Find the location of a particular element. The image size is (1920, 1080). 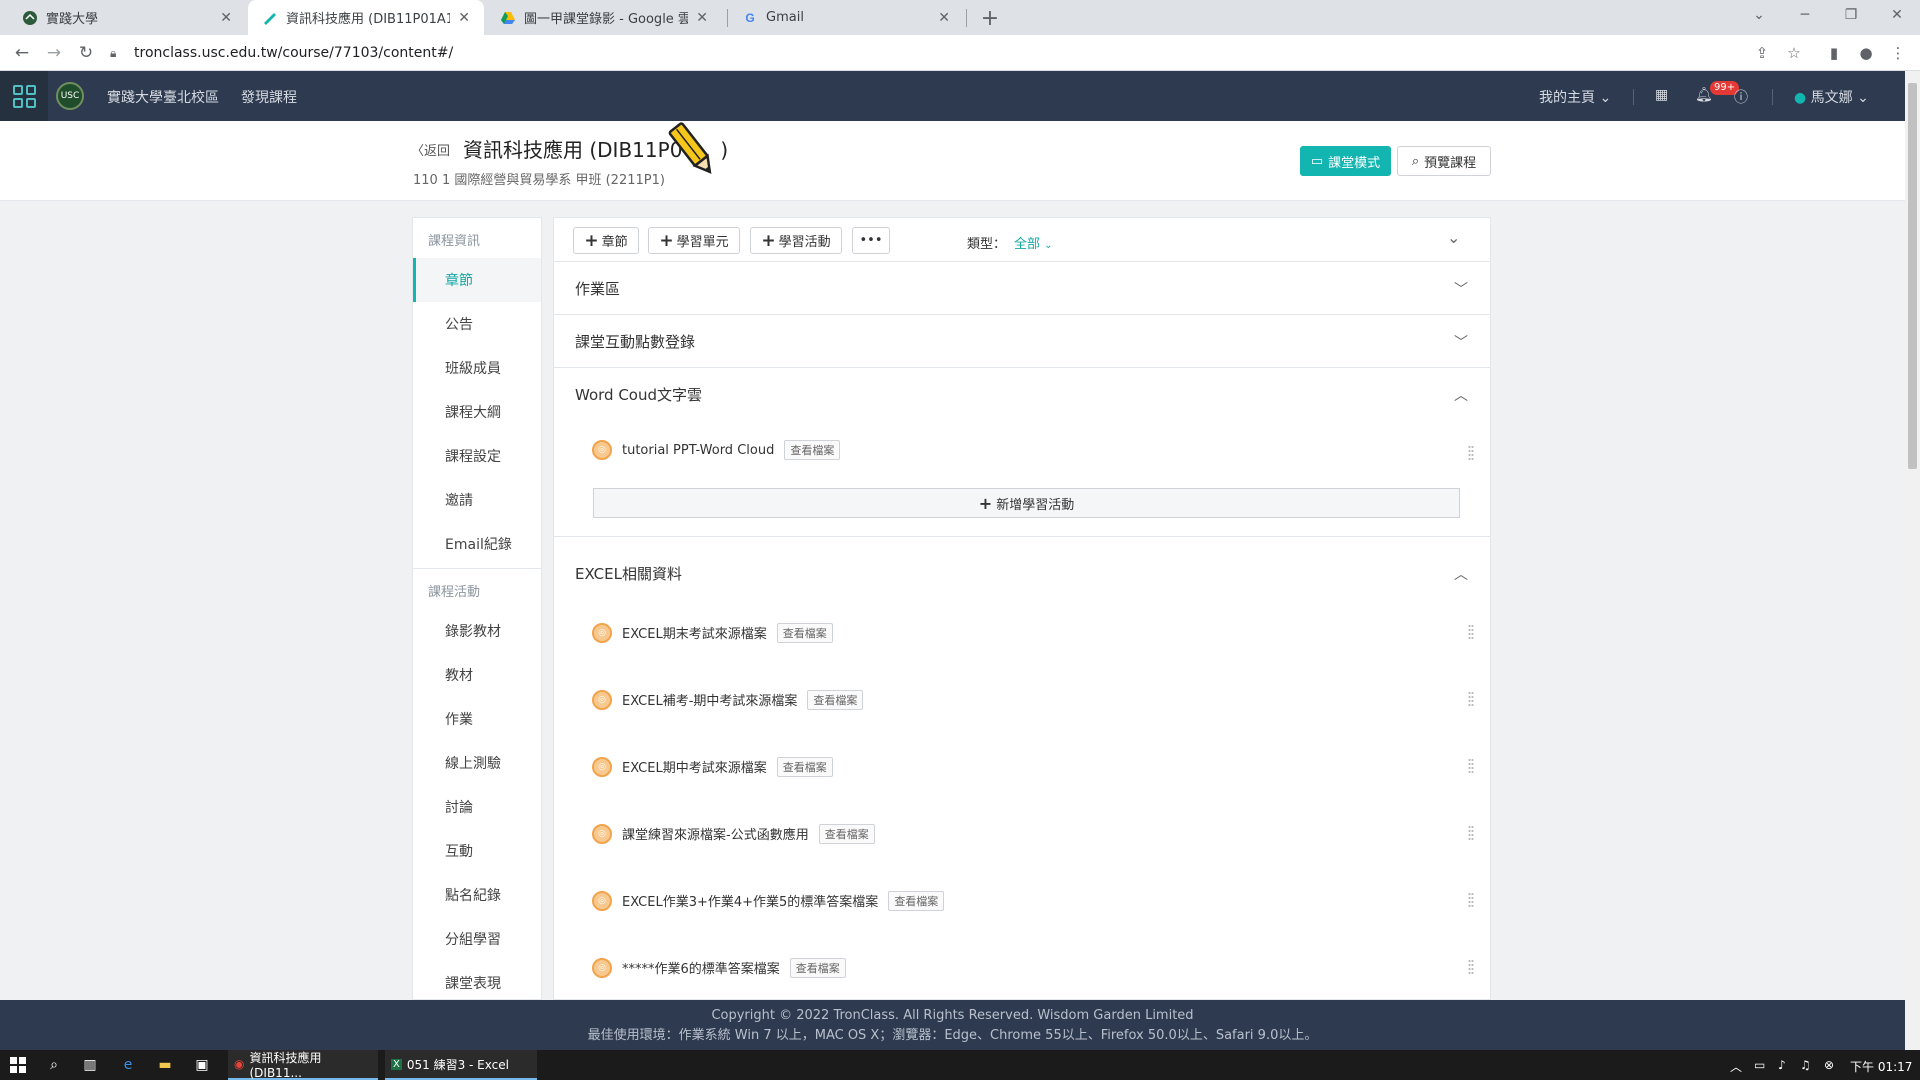

scrollbar-thumb is located at coordinates (1912, 276).